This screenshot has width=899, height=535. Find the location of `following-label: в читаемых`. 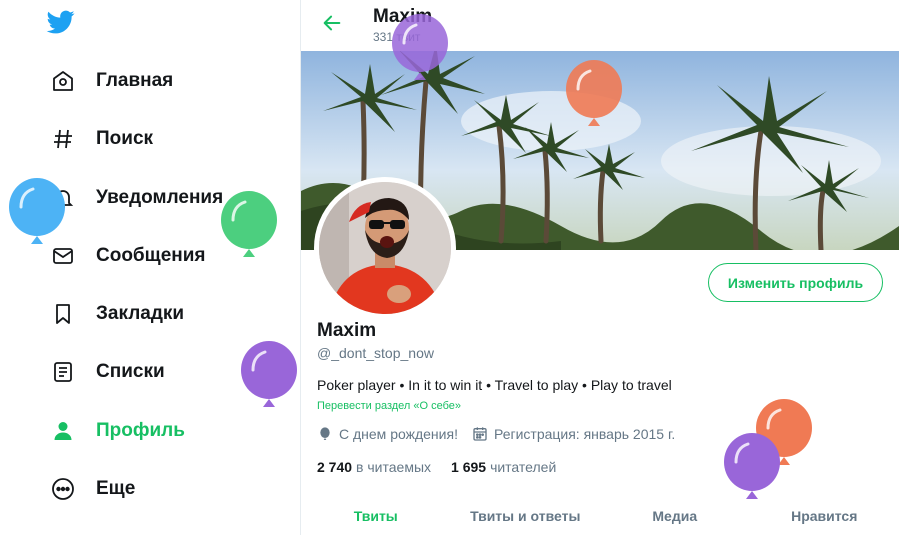

following-label: в читаемых is located at coordinates (394, 467).